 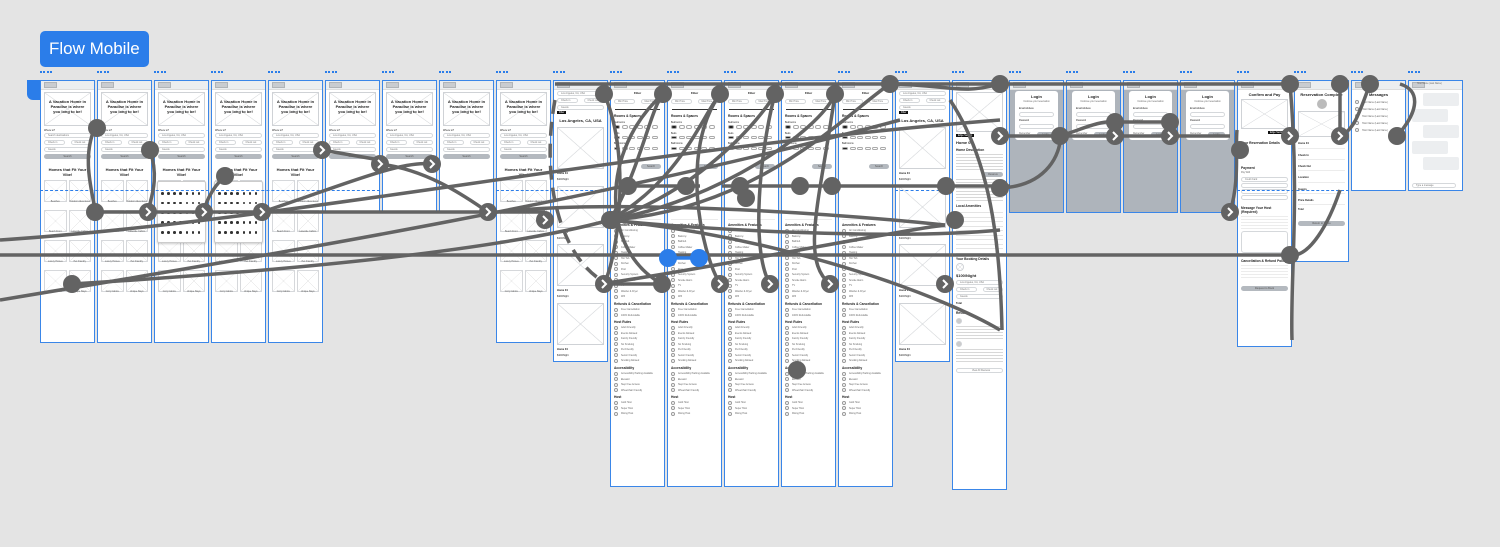 I want to click on accessibility-item: Accessibility Parking Available, so click(x=751, y=373).